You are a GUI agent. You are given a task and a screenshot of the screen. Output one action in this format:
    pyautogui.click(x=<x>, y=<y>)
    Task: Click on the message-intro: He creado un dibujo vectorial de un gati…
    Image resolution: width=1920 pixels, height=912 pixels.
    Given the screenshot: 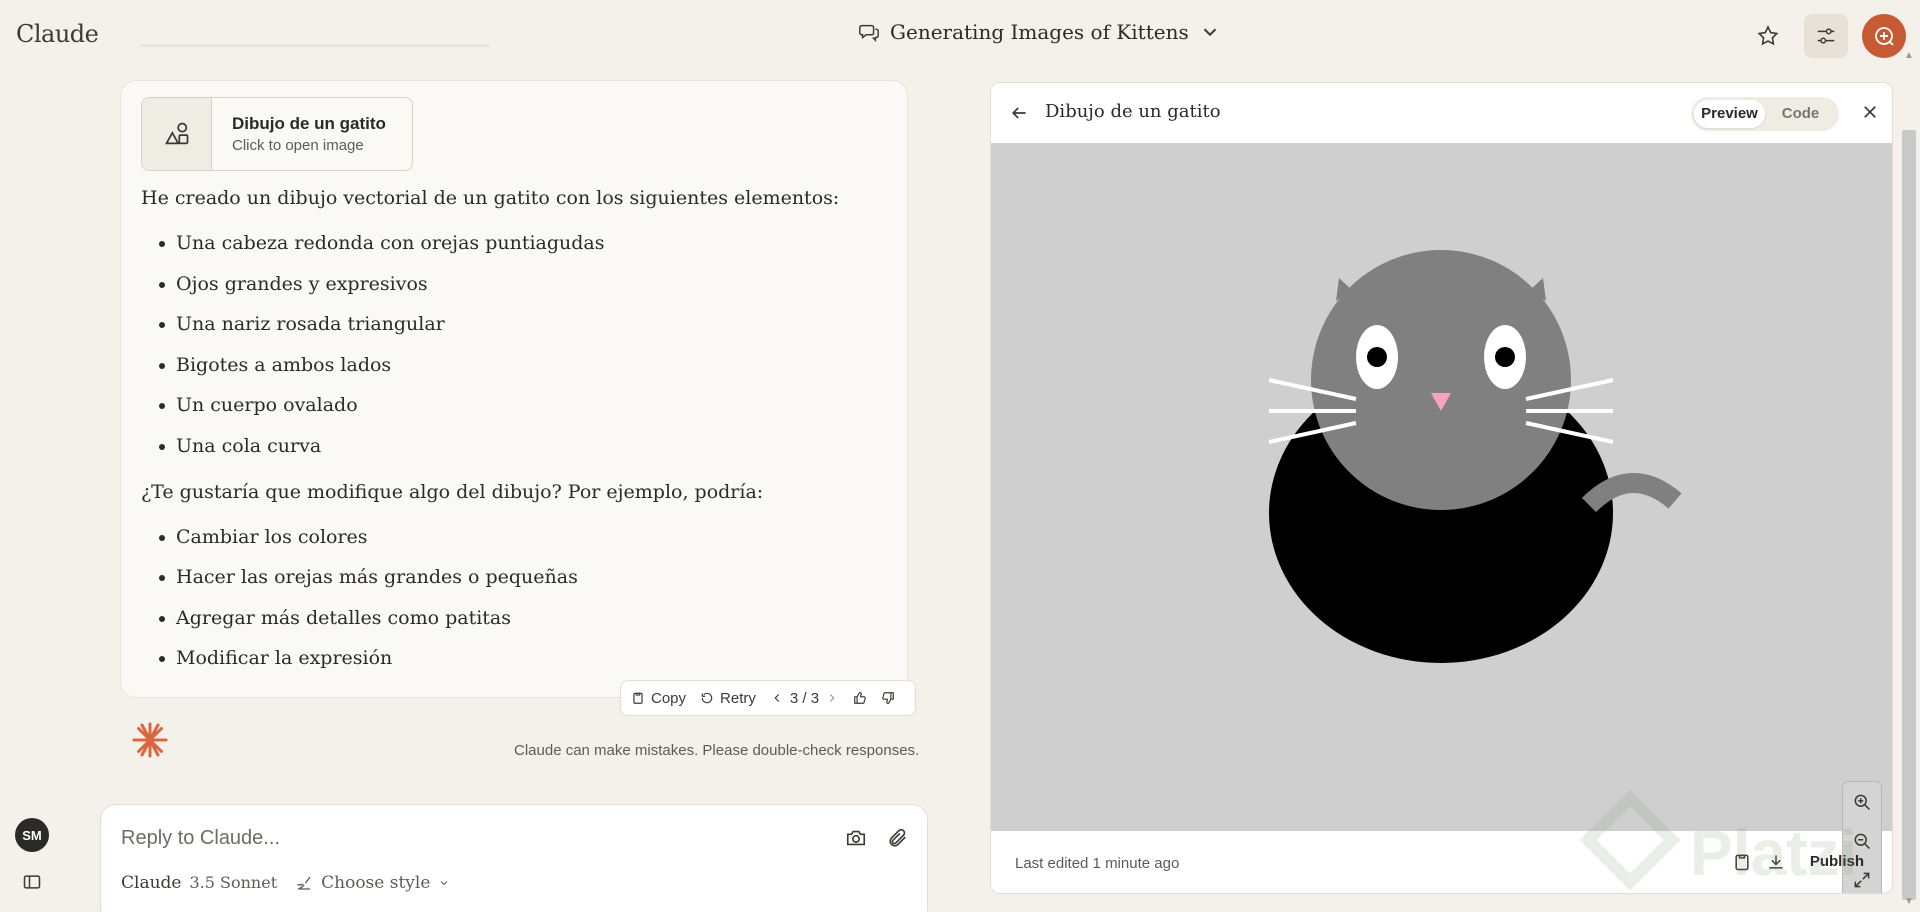 What is the action you would take?
    pyautogui.click(x=490, y=198)
    